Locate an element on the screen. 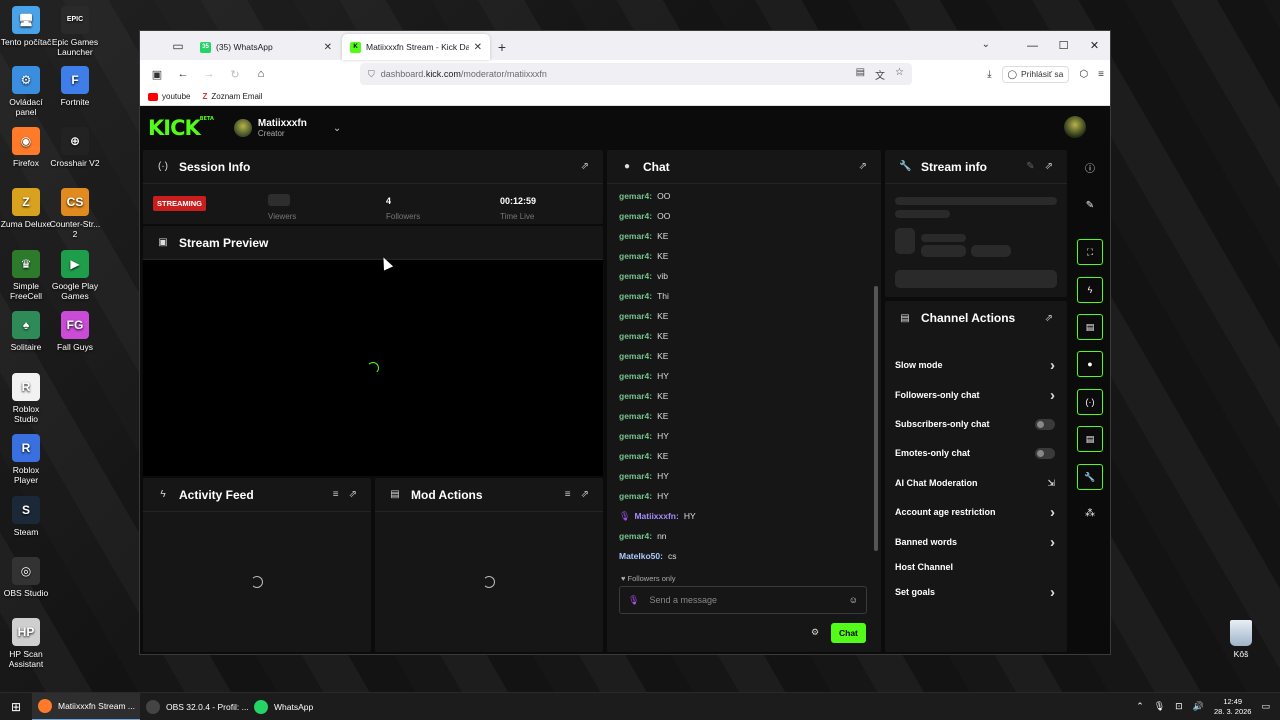  chat-message: gemar4: vib is located at coordinates (744, 276).